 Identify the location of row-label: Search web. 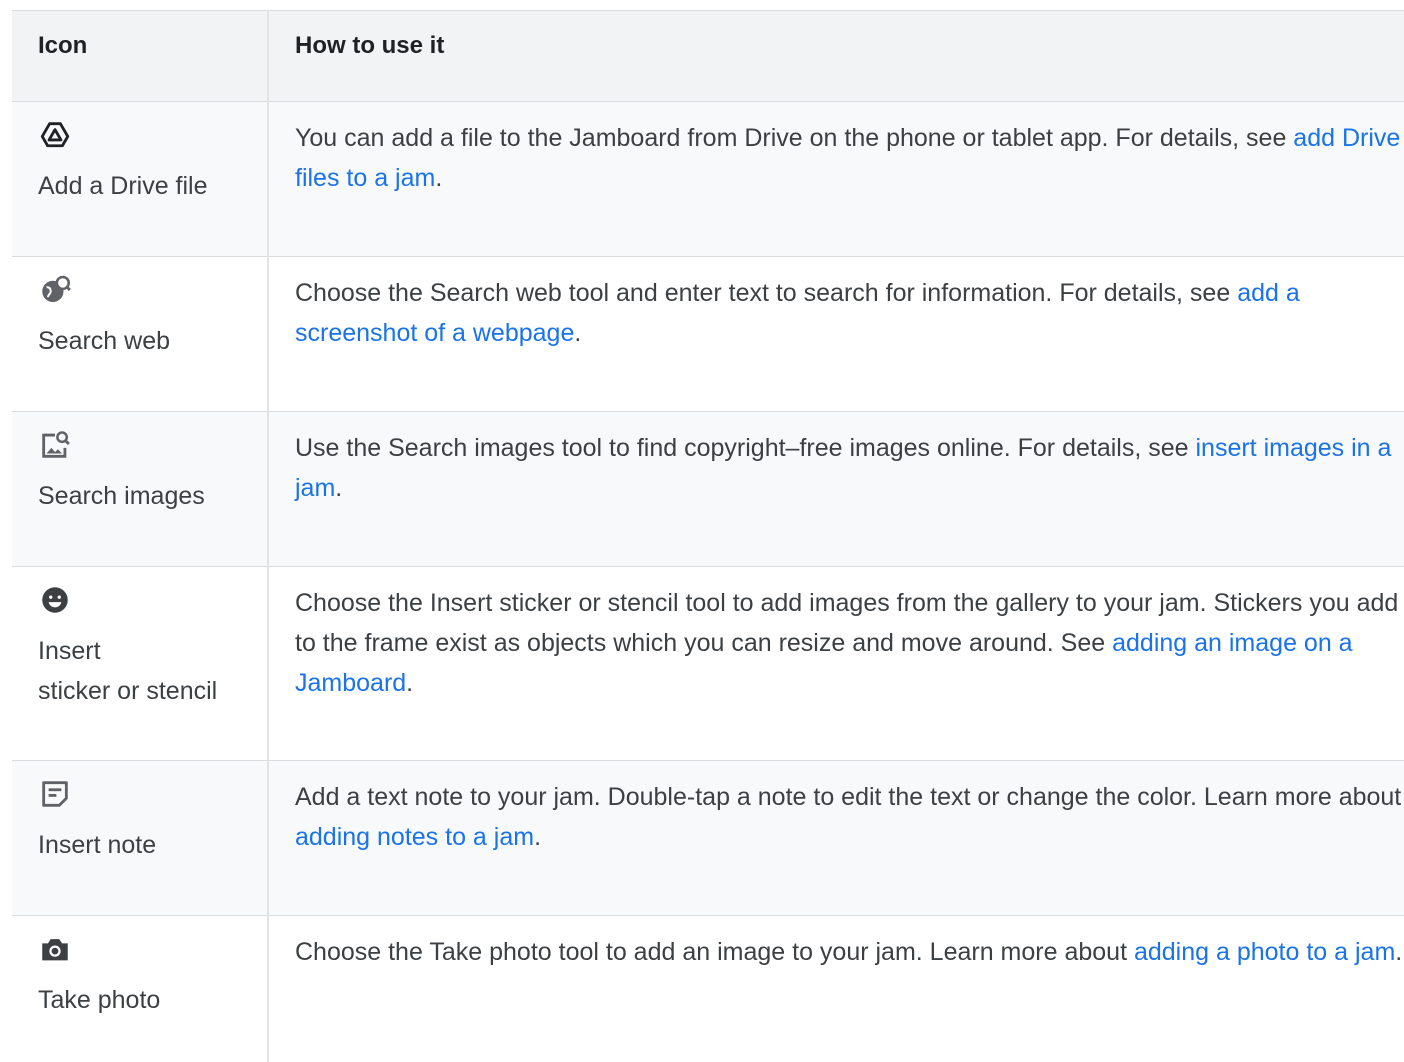
(104, 341).